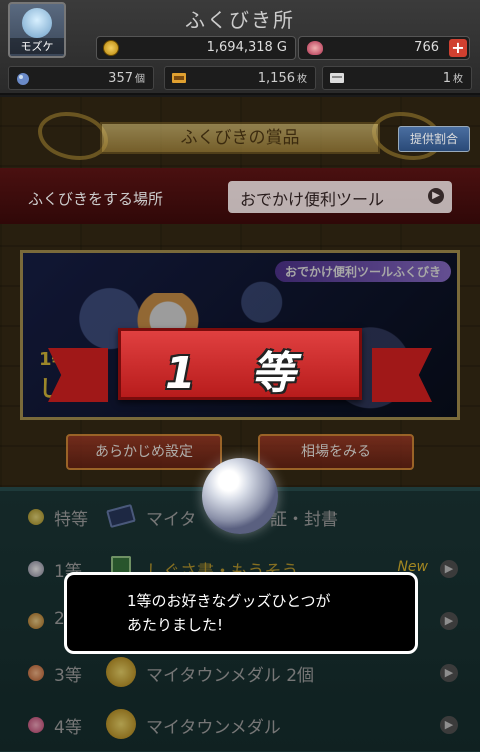 The image size is (480, 752). I want to click on stat-card-unit: 枚, so click(458, 79).